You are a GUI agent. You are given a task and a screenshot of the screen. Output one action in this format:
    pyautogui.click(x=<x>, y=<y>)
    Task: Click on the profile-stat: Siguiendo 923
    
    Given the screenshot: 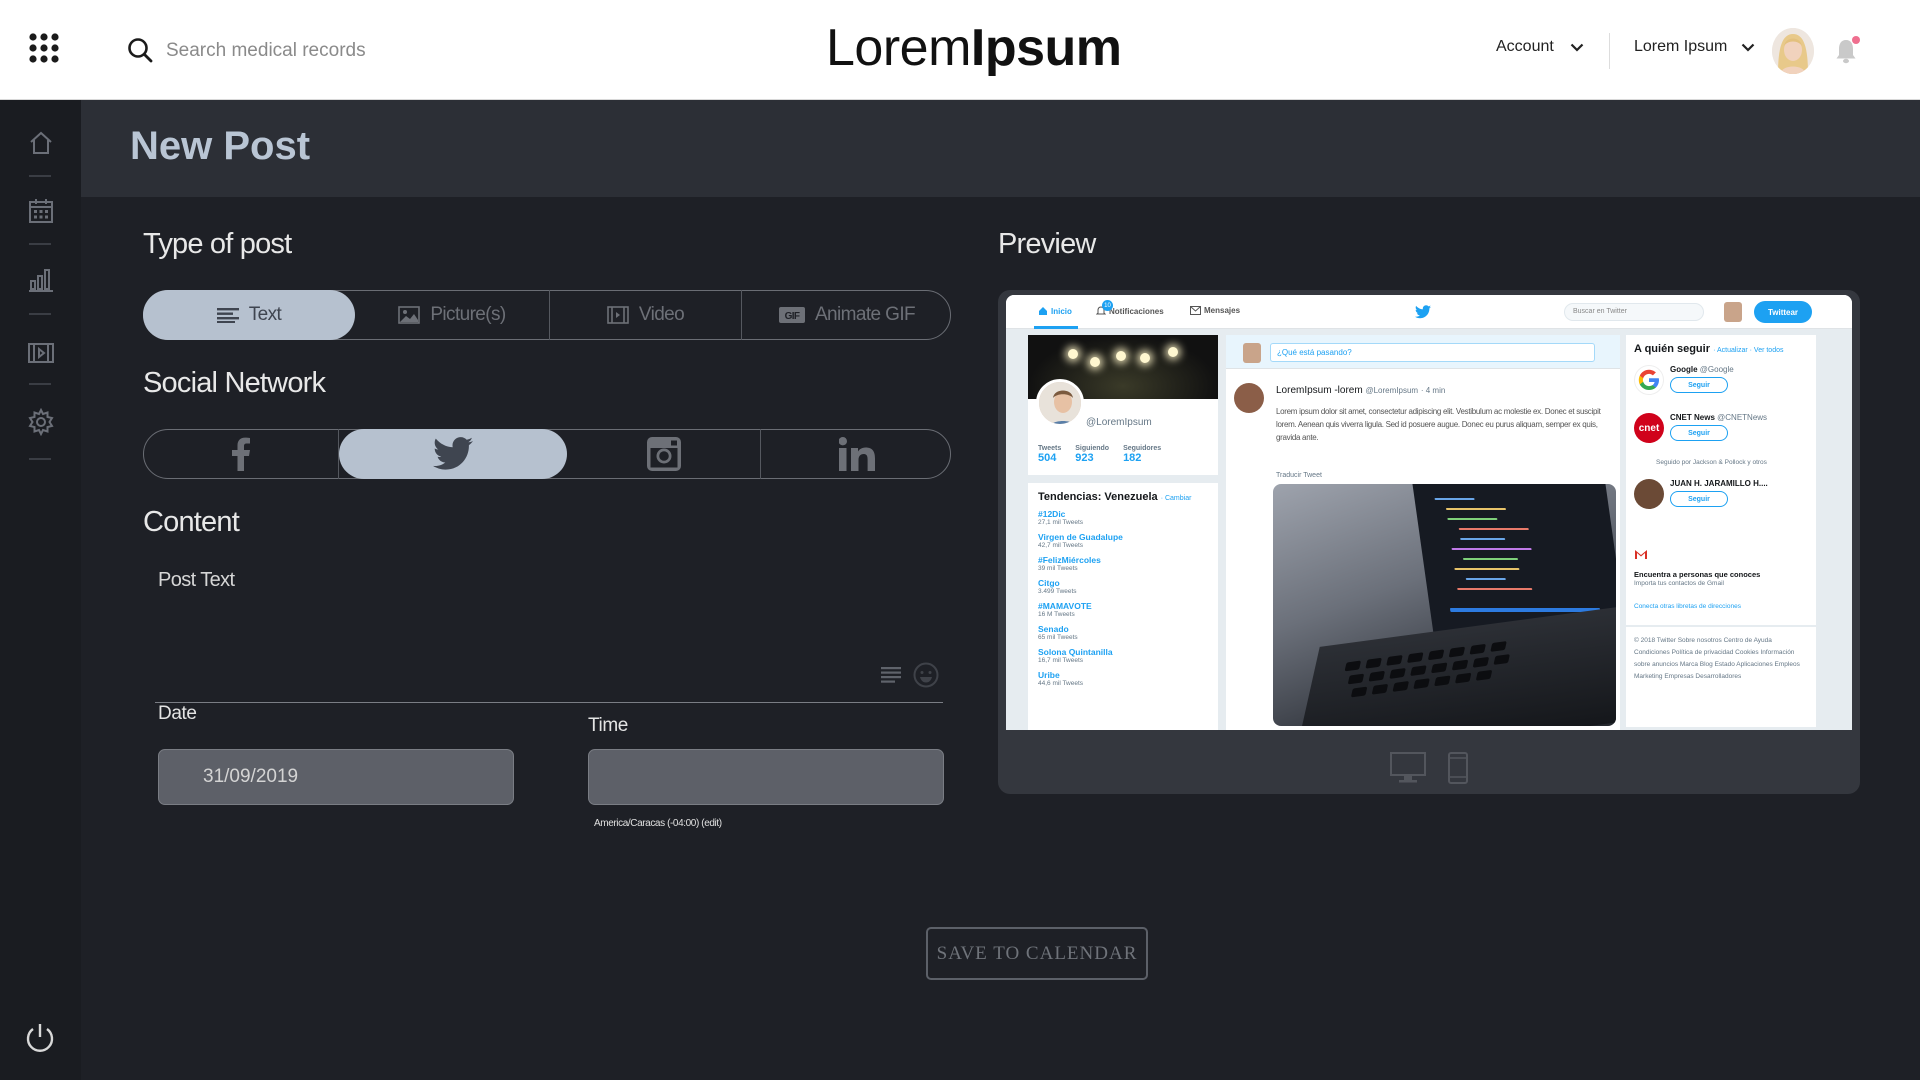 What is the action you would take?
    pyautogui.click(x=1092, y=454)
    